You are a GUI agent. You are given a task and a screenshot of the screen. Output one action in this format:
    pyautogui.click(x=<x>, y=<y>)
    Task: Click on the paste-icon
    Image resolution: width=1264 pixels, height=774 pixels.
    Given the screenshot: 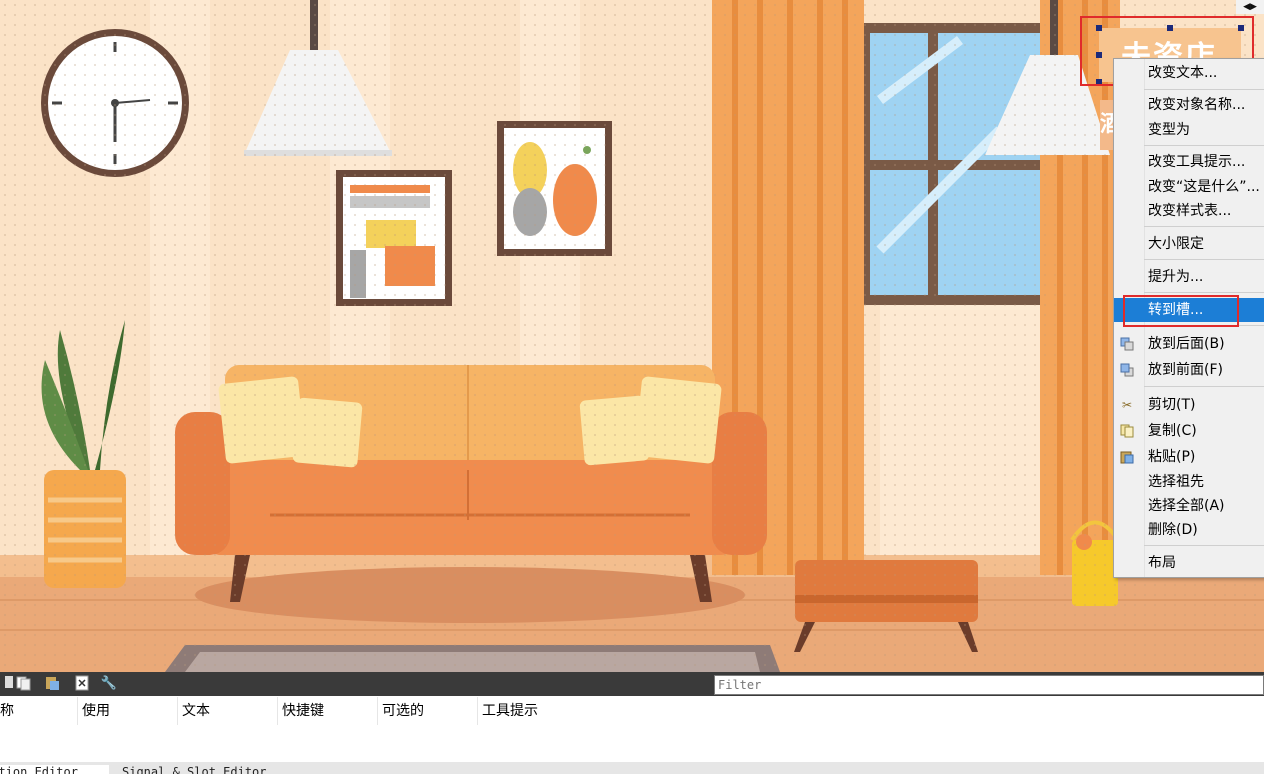 What is the action you would take?
    pyautogui.click(x=1127, y=457)
    